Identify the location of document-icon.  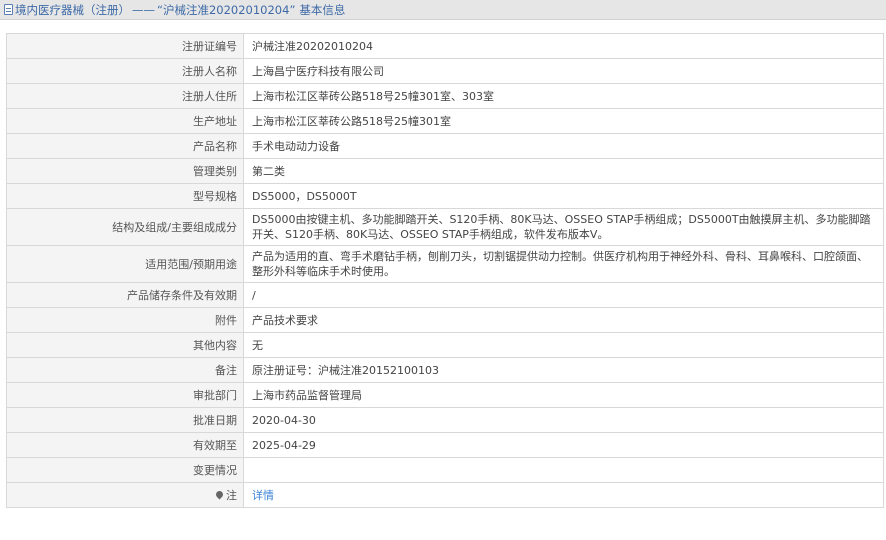
(8, 9).